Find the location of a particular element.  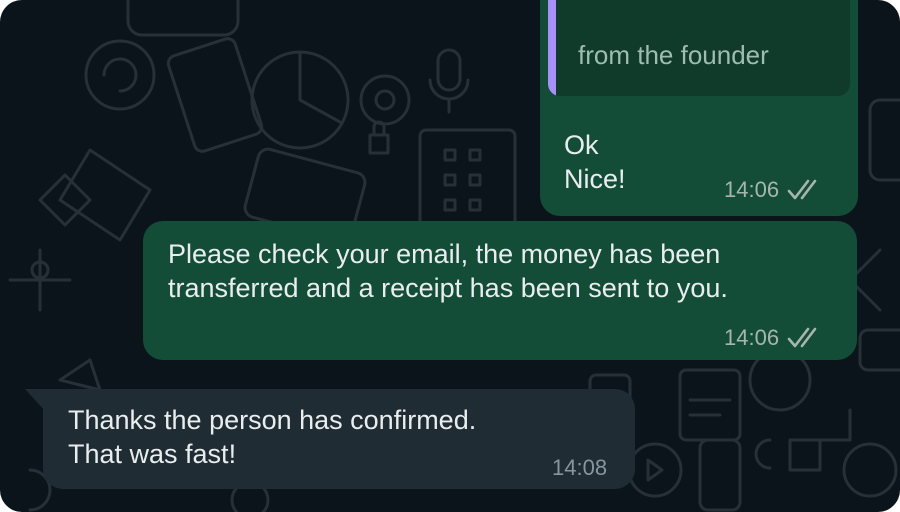

message-time: 14:08 is located at coordinates (580, 467).